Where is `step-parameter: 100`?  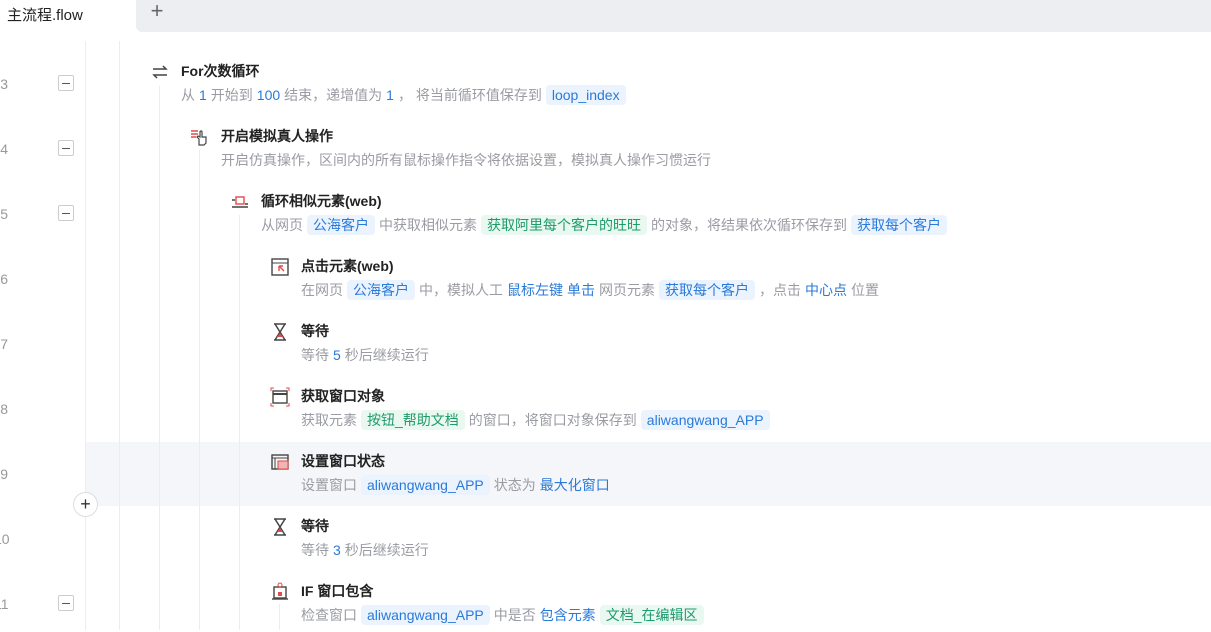 step-parameter: 100 is located at coordinates (268, 95).